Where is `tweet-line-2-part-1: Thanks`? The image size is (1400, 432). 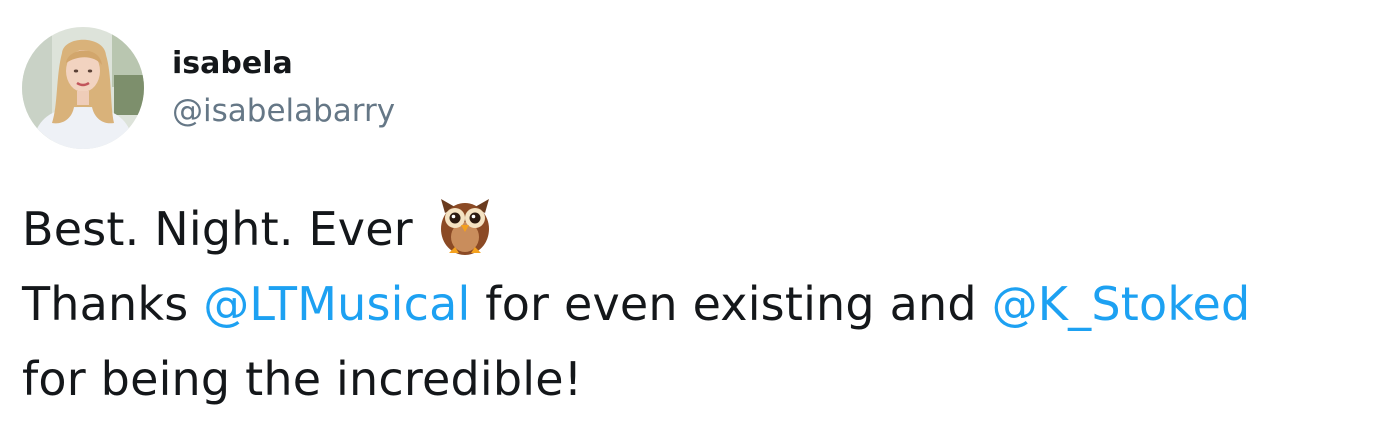
tweet-line-2-part-1: Thanks is located at coordinates (113, 304).